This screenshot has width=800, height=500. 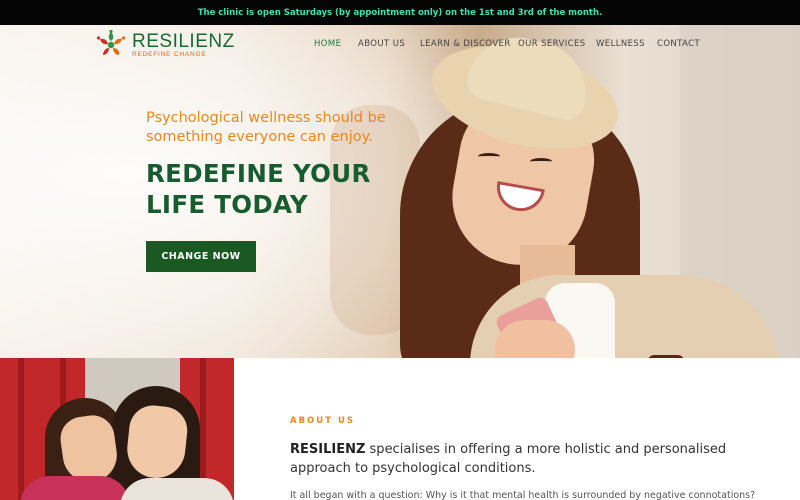 I want to click on nav-about-us: ABOUT US, so click(x=381, y=44).